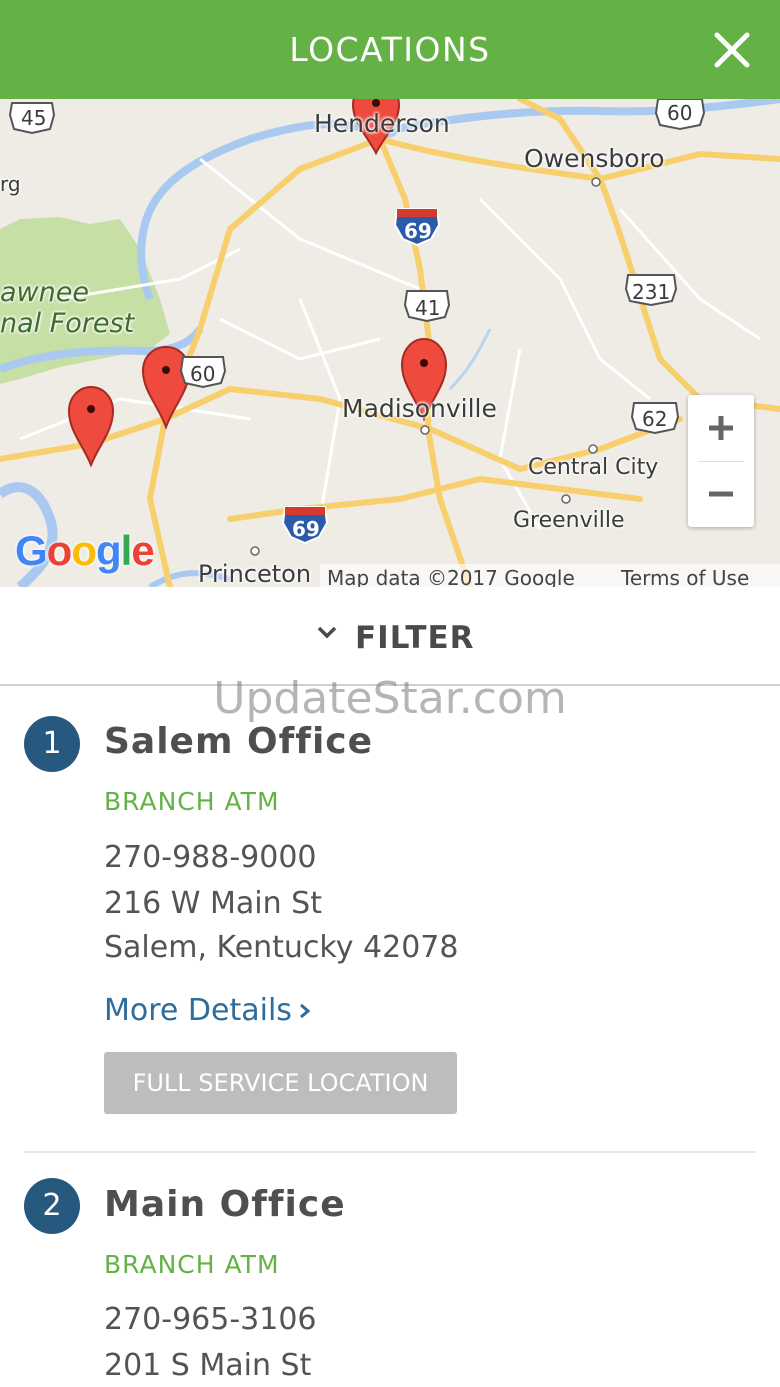 The image size is (780, 1387). What do you see at coordinates (198, 1010) in the screenshot?
I see `more-details-link: More Details` at bounding box center [198, 1010].